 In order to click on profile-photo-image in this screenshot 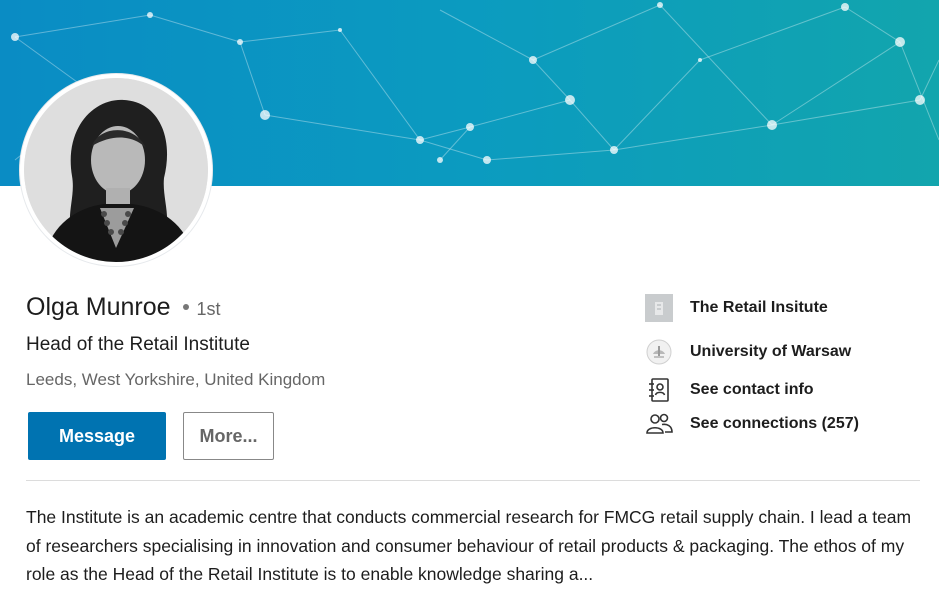, I will do `click(116, 170)`.